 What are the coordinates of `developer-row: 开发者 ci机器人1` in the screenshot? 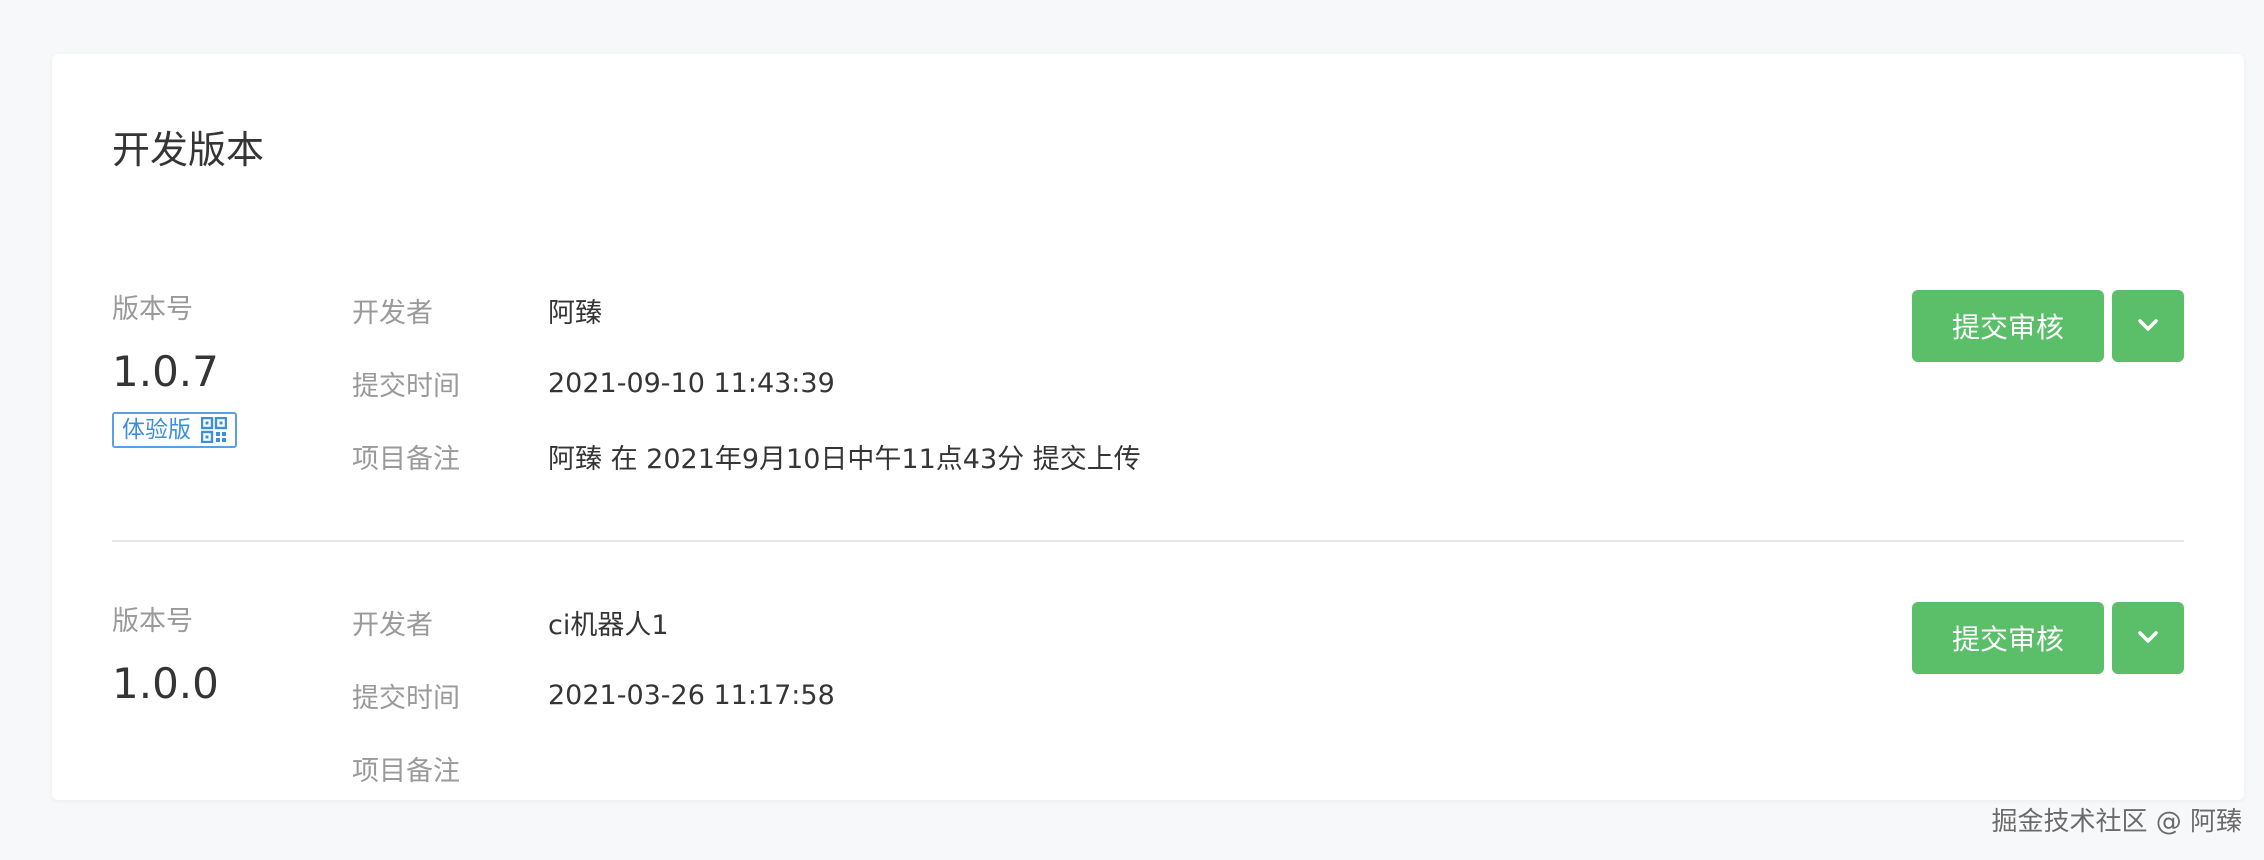 It's located at (510, 622).